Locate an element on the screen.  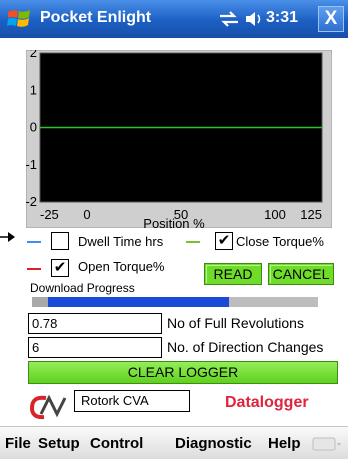
y-tick-label: -1 is located at coordinates (31, 164).